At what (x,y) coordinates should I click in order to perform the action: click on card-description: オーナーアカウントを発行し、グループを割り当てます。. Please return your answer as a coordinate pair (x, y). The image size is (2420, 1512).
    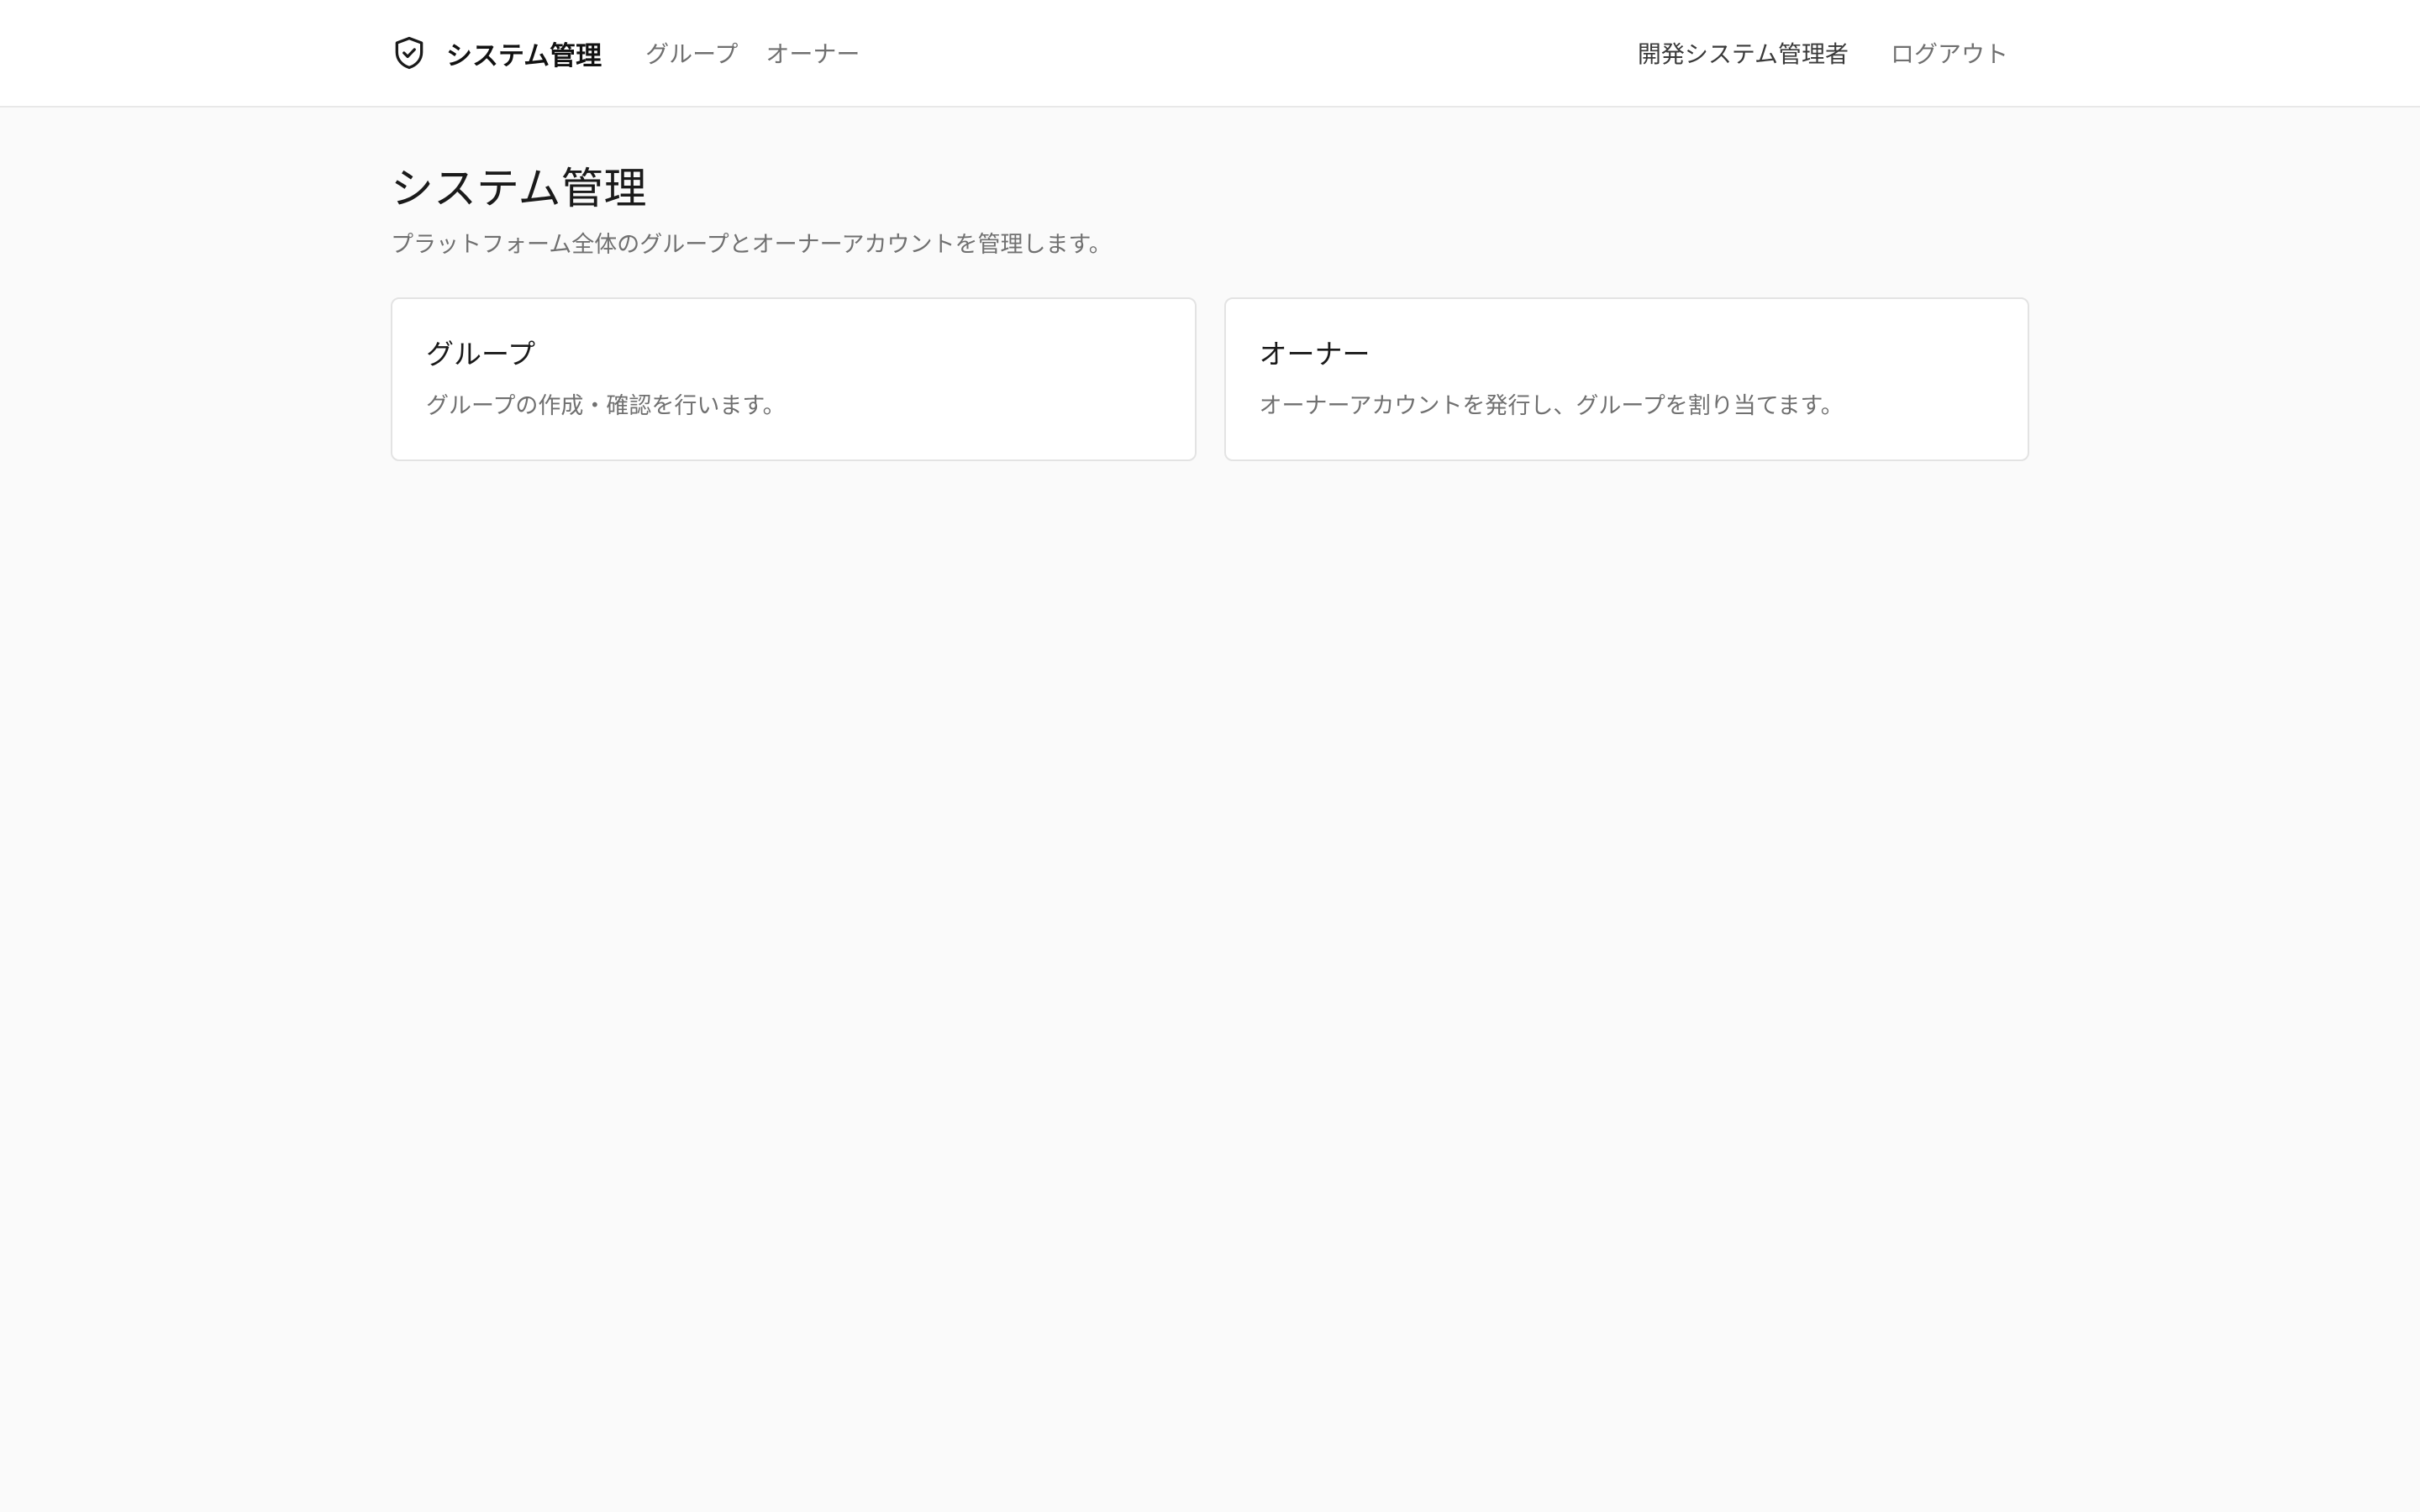
    Looking at the image, I should click on (1552, 406).